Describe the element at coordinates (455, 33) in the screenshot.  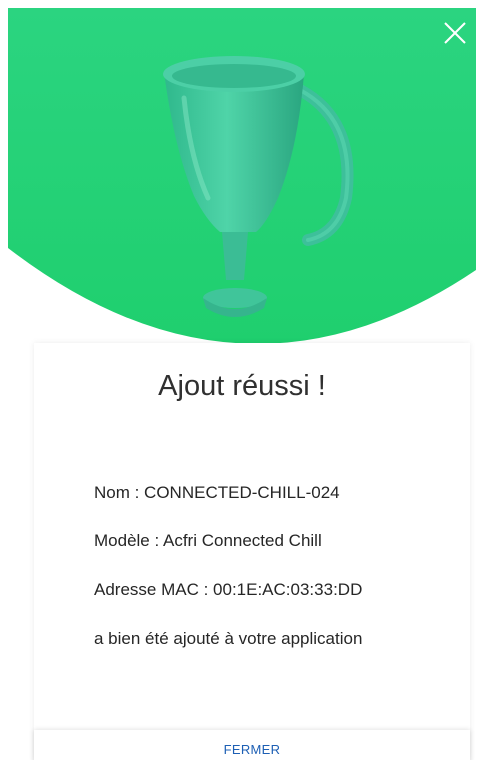
I see `close-icon` at that location.